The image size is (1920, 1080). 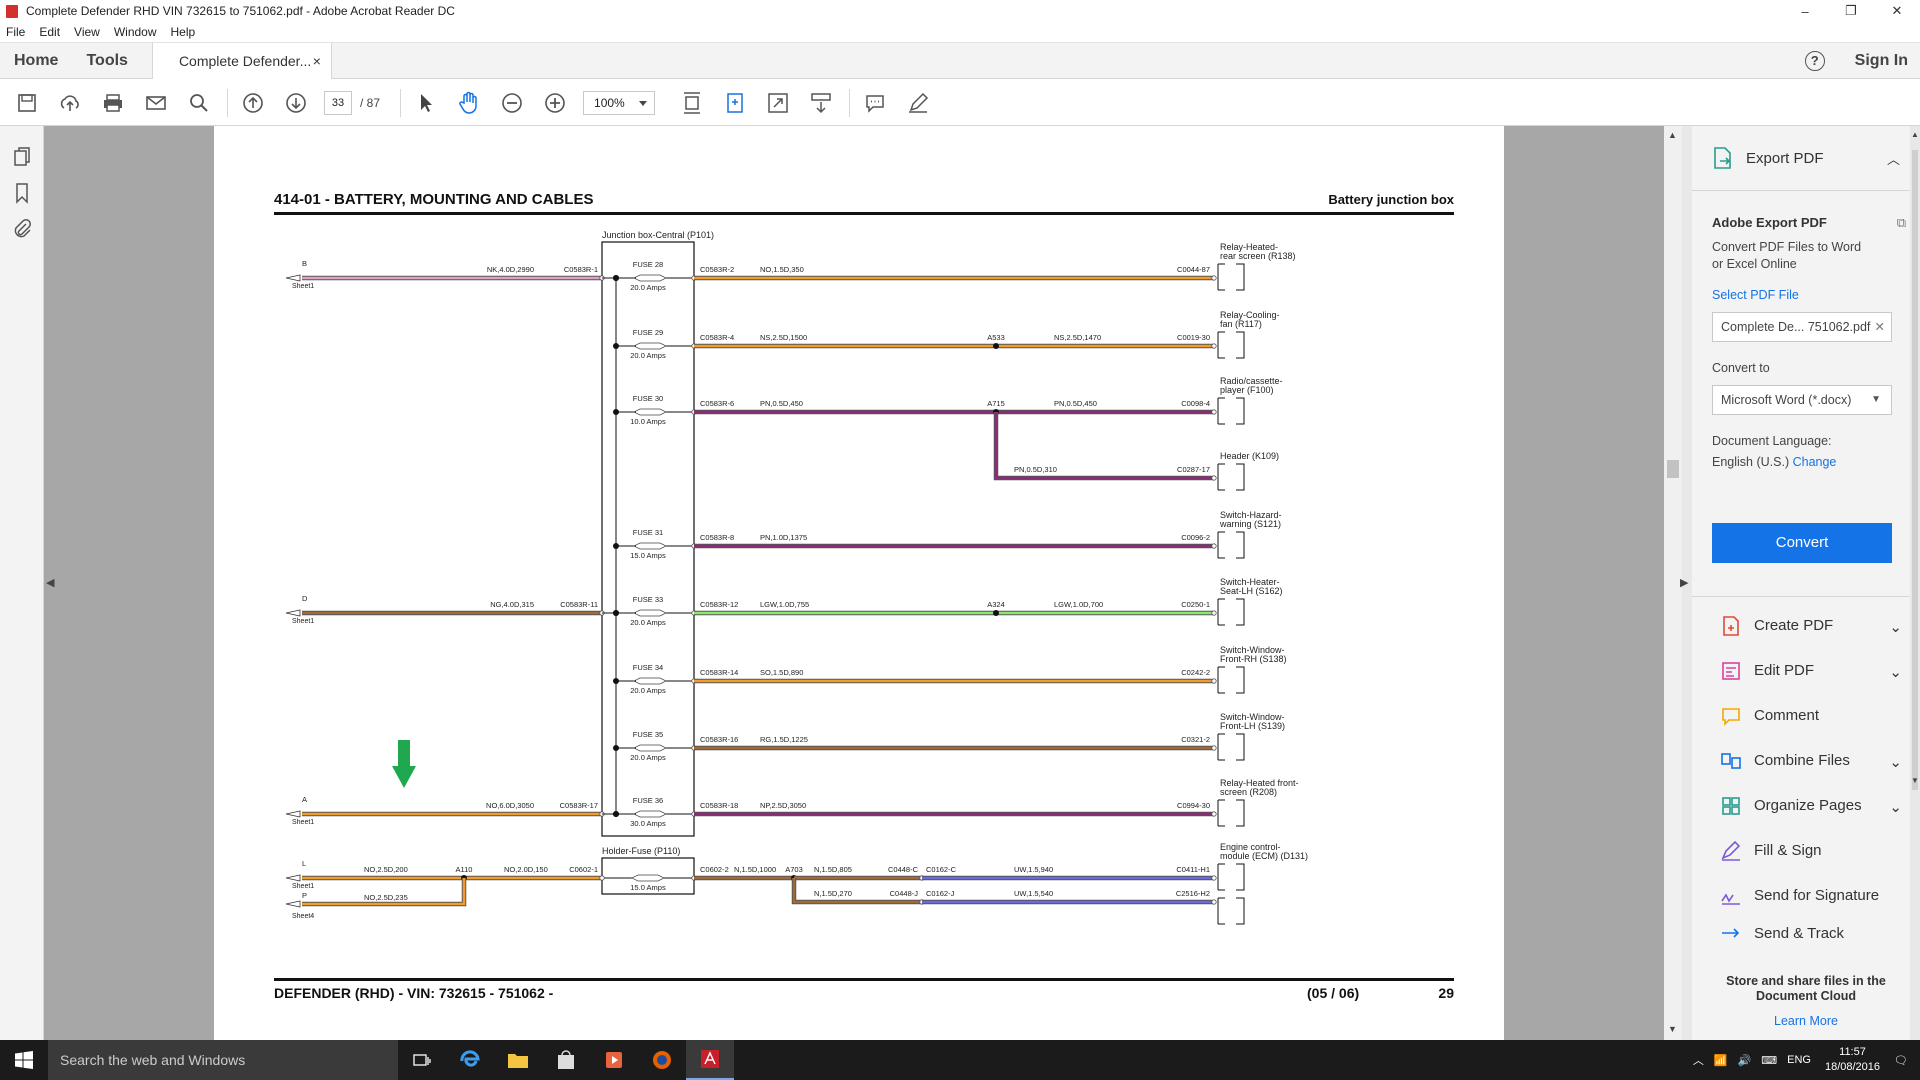 What do you see at coordinates (648, 421) in the screenshot?
I see `fuse-rating: 10.0 Amps` at bounding box center [648, 421].